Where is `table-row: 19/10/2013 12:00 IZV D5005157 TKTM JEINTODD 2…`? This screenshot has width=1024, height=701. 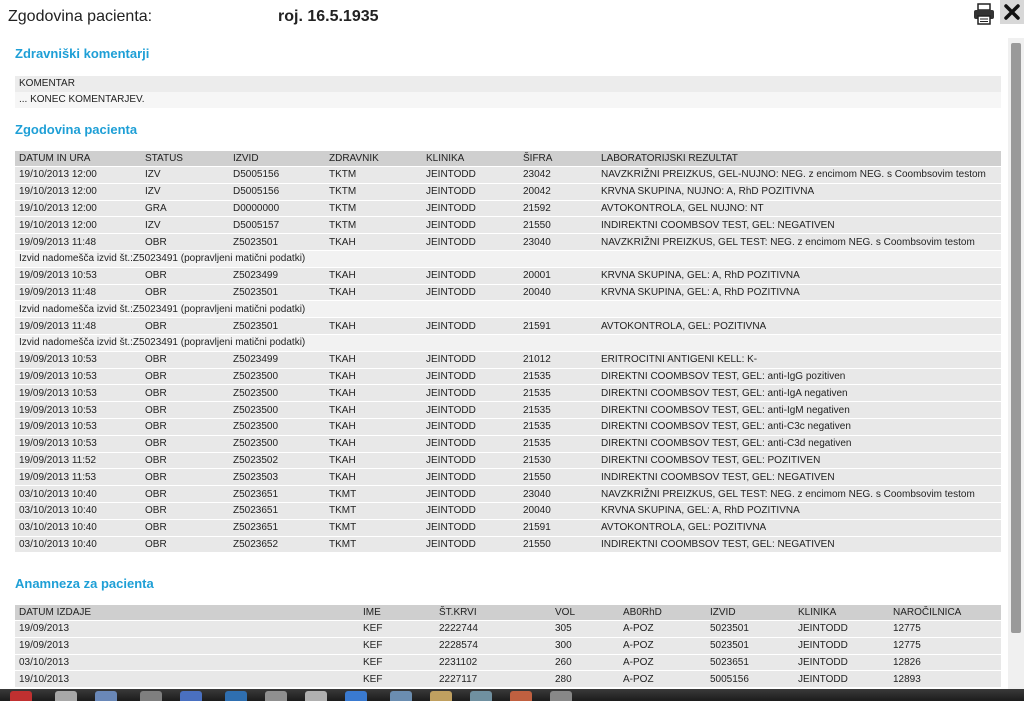
table-row: 19/10/2013 12:00 IZV D5005157 TKTM JEINTODD 2… is located at coordinates (508, 225).